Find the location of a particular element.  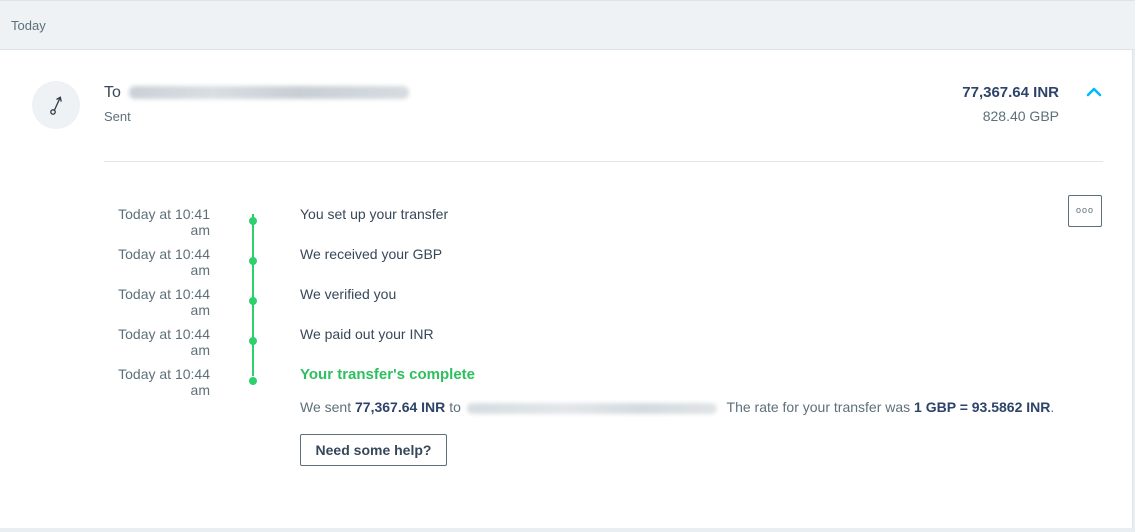

source-amount: 828.40 GBP is located at coordinates (1020, 116).